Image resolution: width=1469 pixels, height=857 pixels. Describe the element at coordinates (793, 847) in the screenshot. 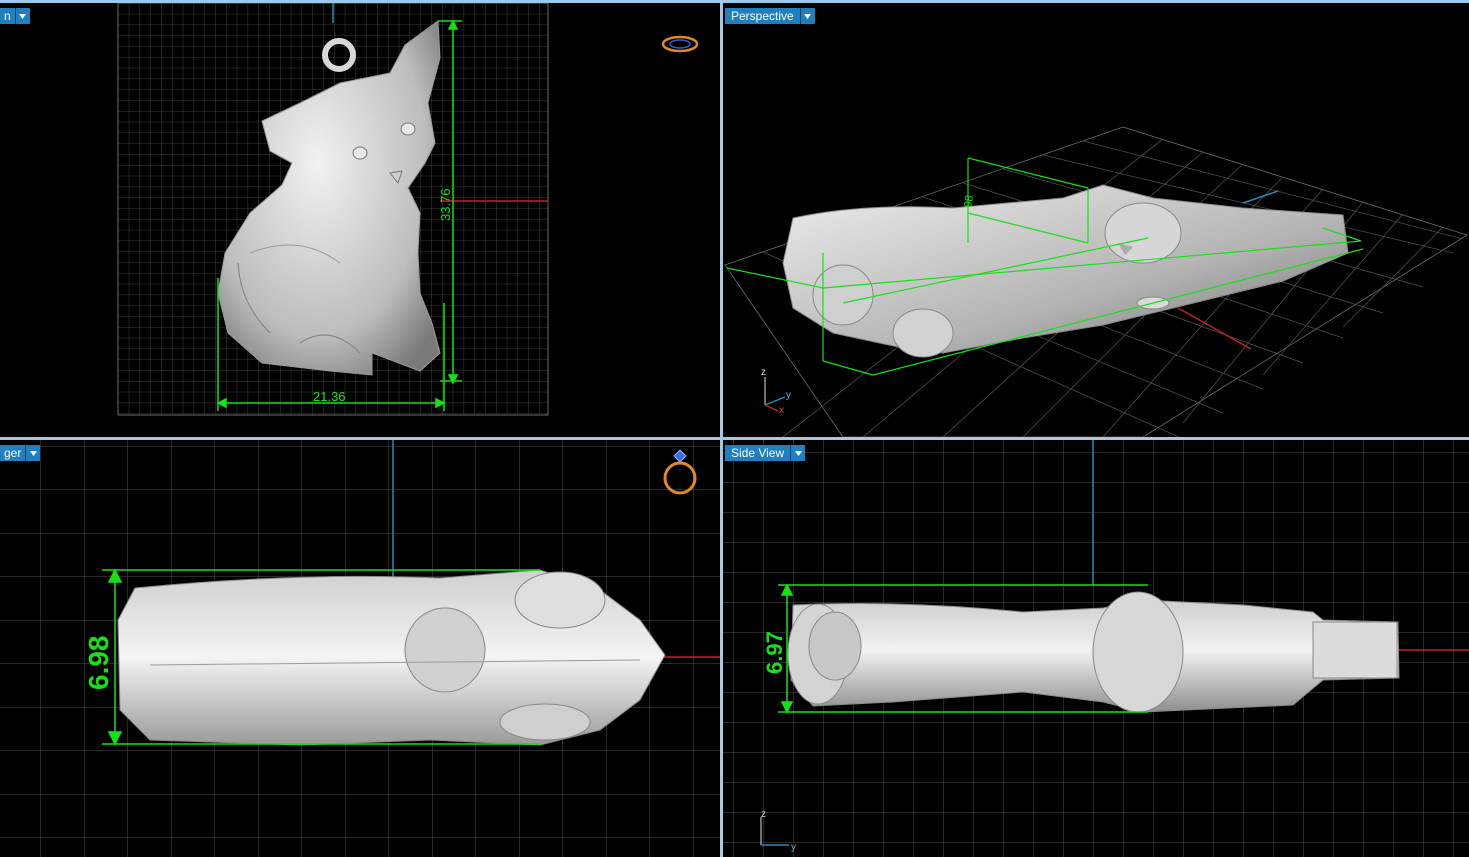

I see `side-axis-y-label: y` at that location.